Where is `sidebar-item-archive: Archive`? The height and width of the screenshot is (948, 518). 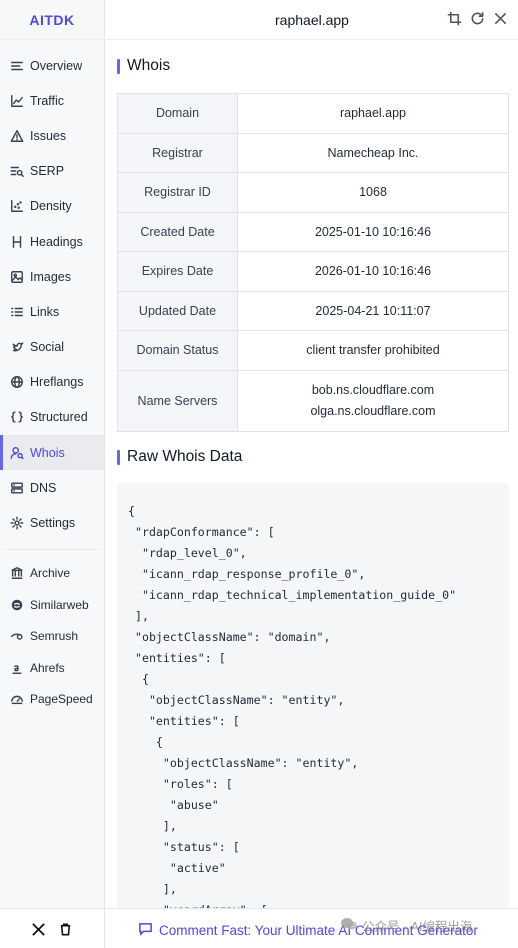 sidebar-item-archive: Archive is located at coordinates (52, 574).